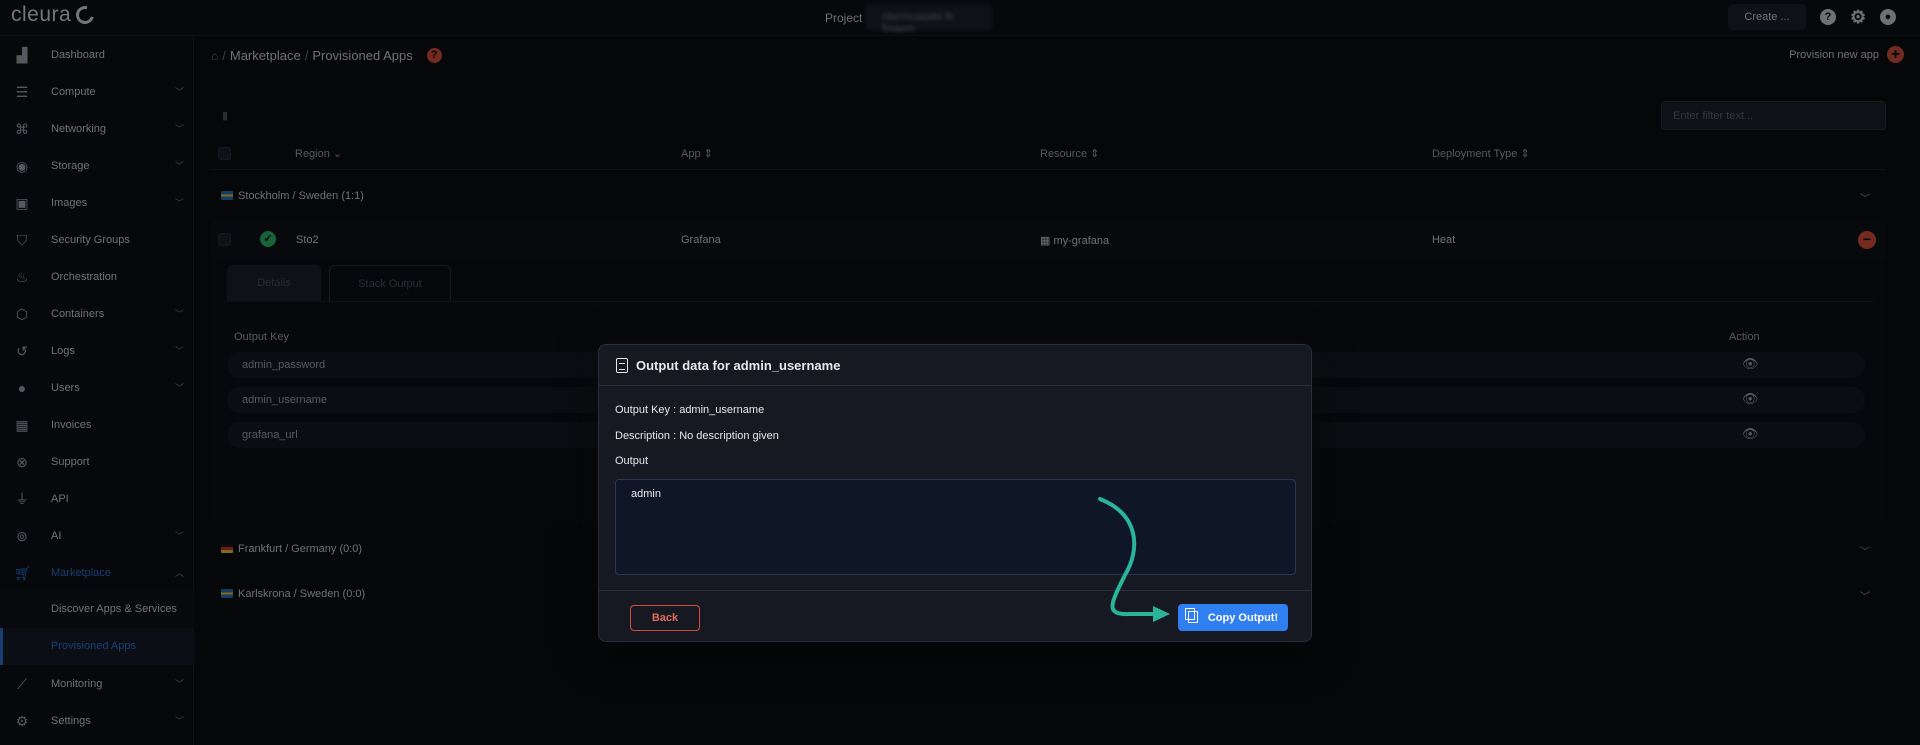  I want to click on modal-title: Output data for admin_username, so click(738, 365).